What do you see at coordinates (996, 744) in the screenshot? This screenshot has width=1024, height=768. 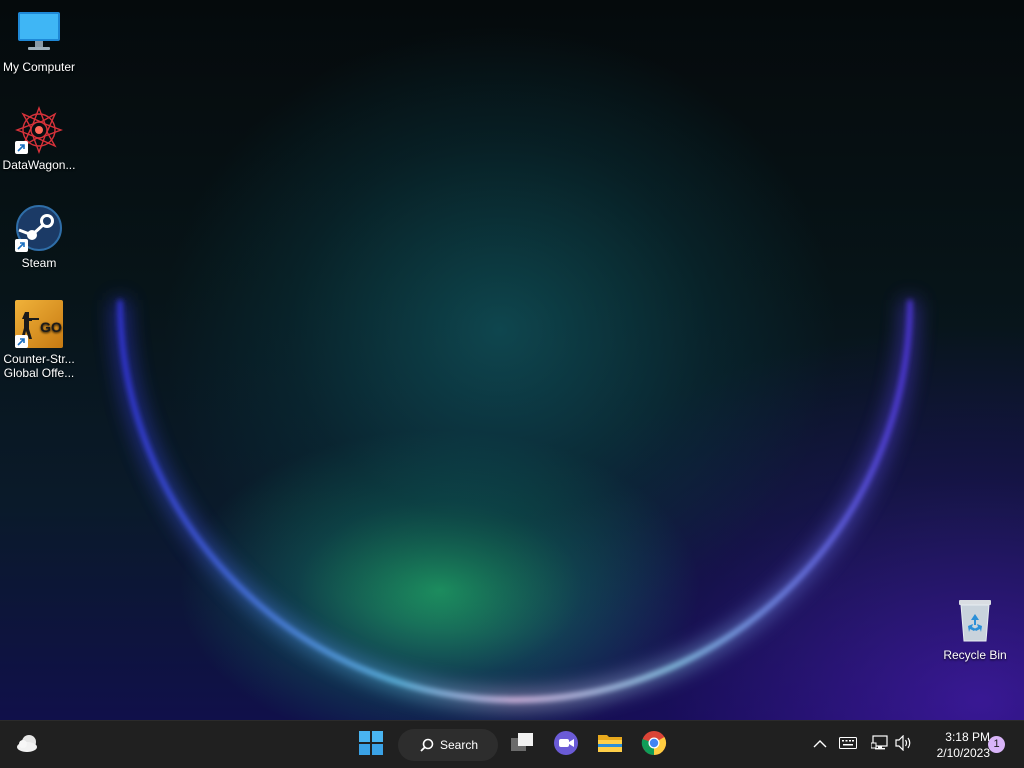 I see `notification-badge: 1` at bounding box center [996, 744].